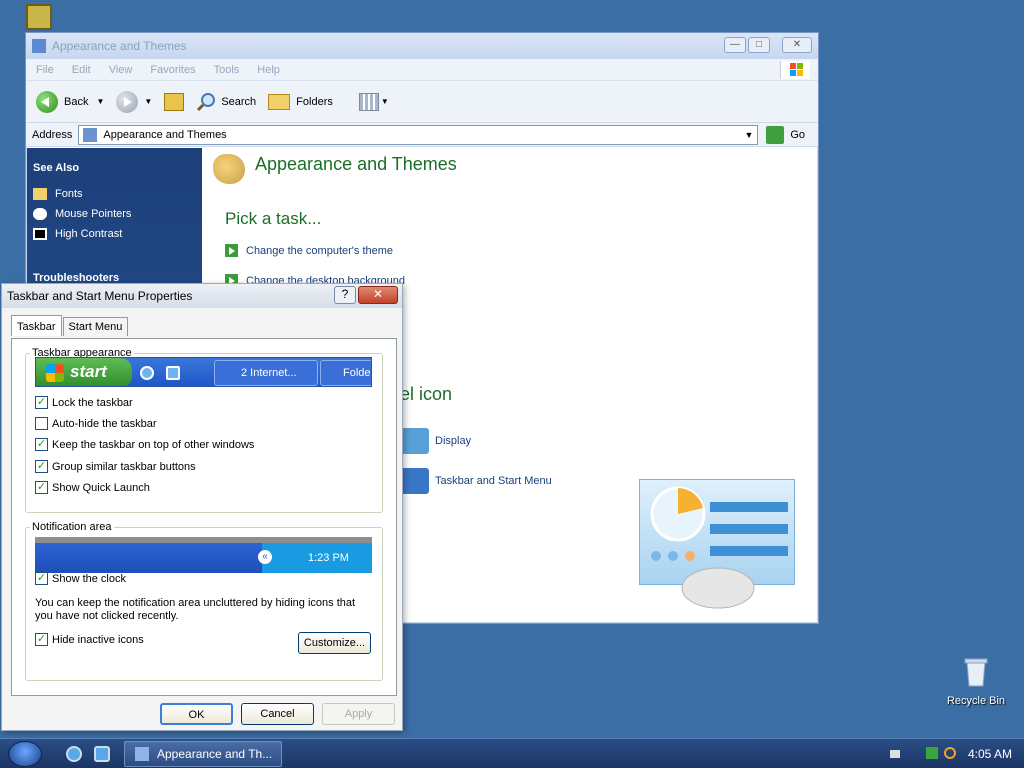 This screenshot has width=1024, height=768. I want to click on menu-file: File, so click(45, 70).